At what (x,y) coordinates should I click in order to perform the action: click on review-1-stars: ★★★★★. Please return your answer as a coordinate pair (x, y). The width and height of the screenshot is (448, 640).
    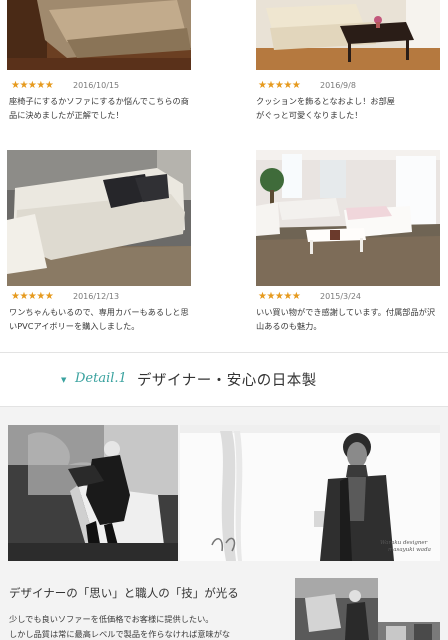
    Looking at the image, I should click on (32, 85).